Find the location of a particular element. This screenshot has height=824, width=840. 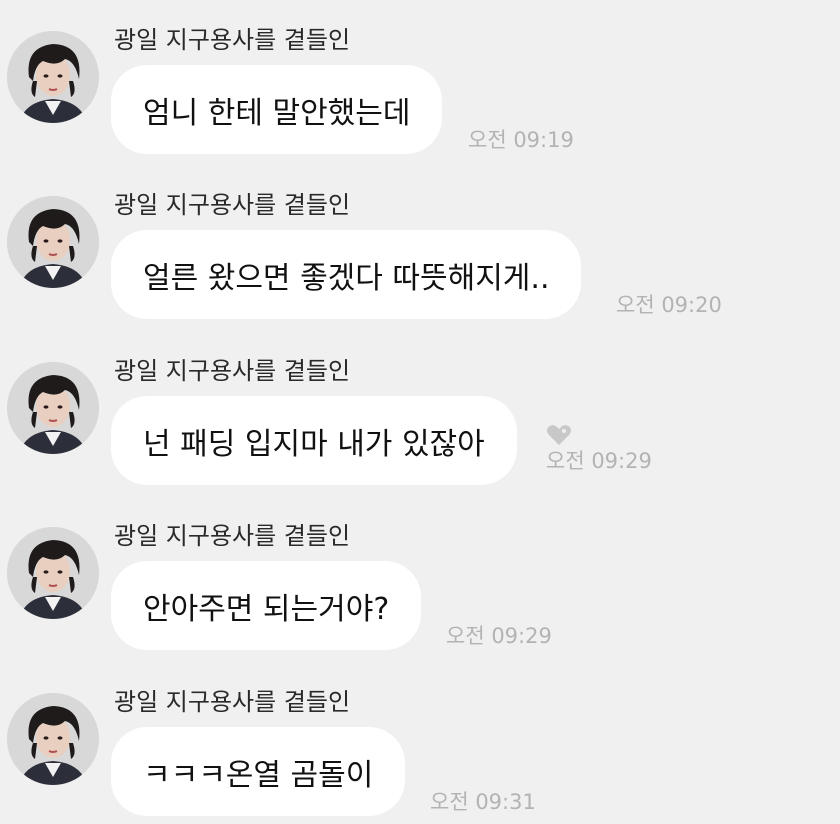

message-bubble: 안아주면 되는거야? is located at coordinates (266, 605).